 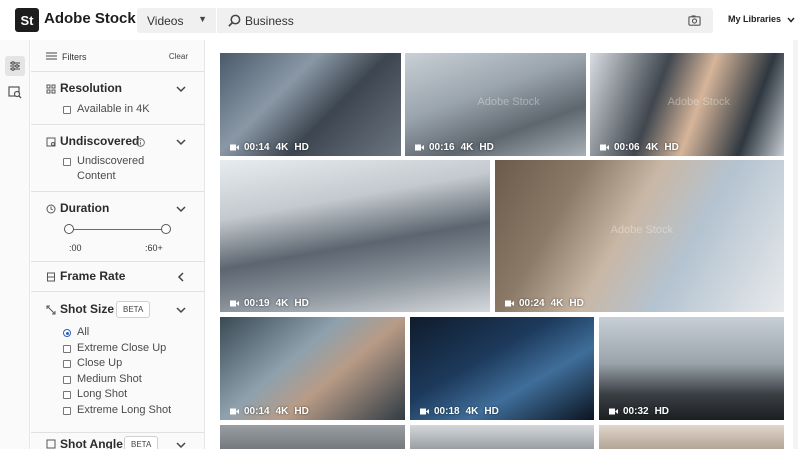 I want to click on duration-min-handle, so click(x=69, y=229).